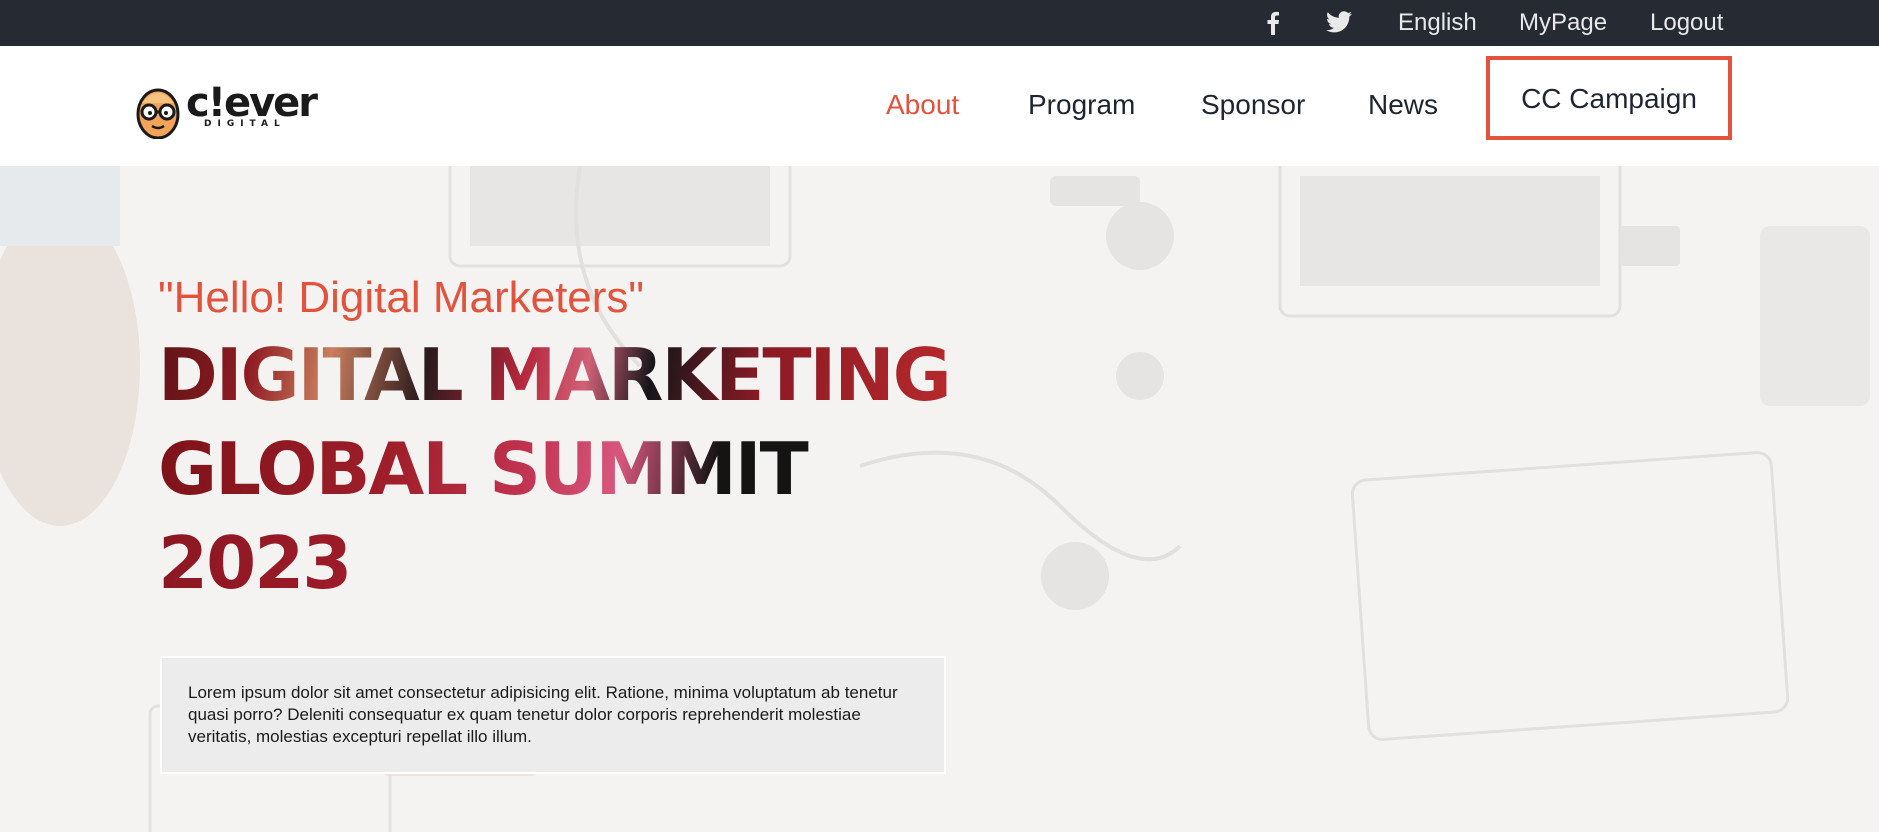  I want to click on facebook-icon, so click(1278, 23).